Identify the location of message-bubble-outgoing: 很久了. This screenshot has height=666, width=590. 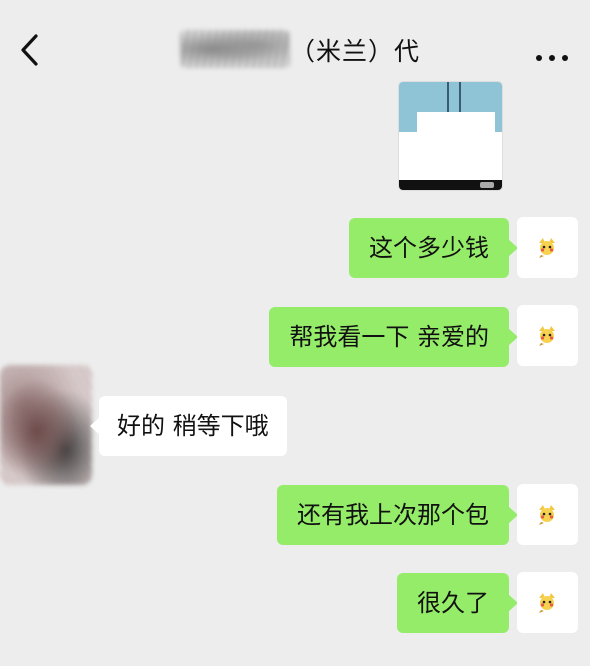
(457, 603).